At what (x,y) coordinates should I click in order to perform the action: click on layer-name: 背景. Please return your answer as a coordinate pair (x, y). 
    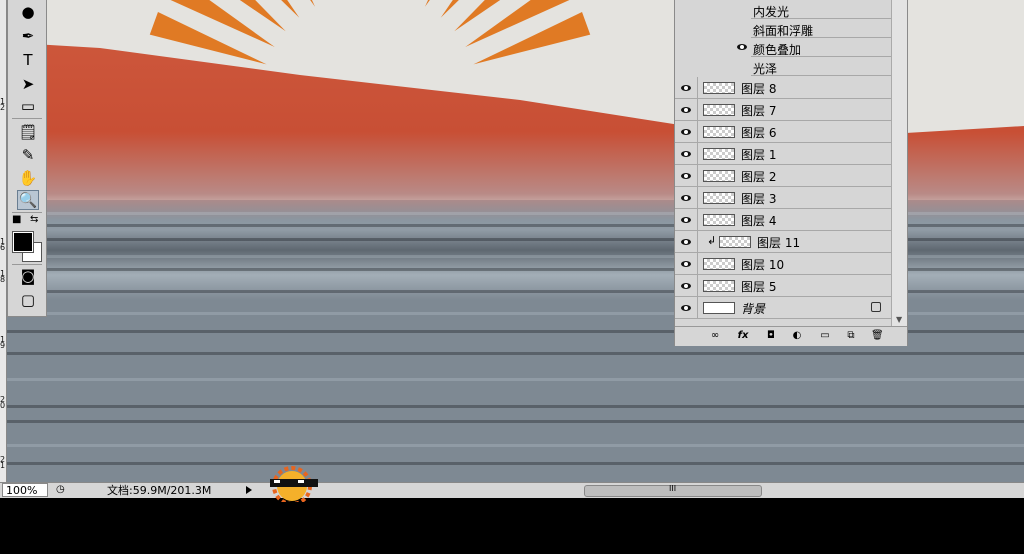
    Looking at the image, I should click on (753, 309).